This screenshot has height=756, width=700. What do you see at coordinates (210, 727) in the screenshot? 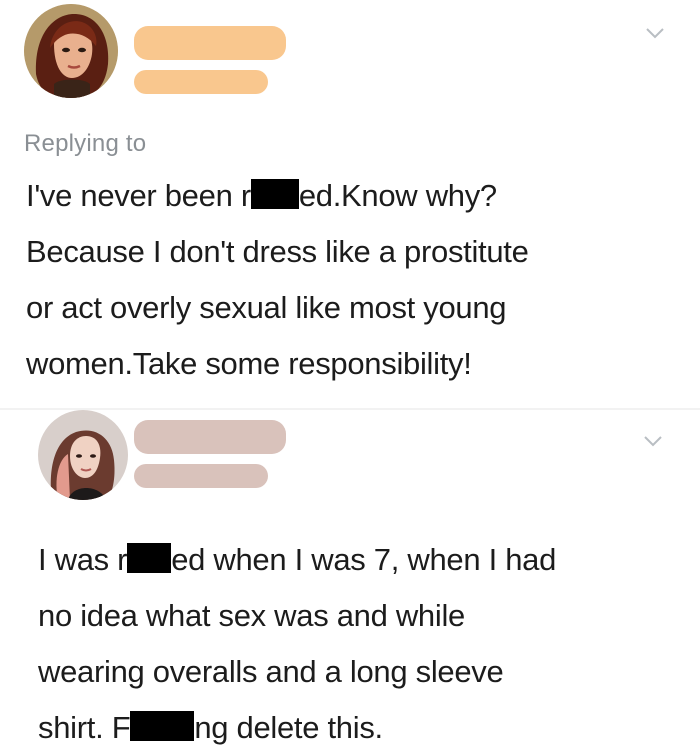
I see `tweet-text-line: shirt. Fng delete this.` at bounding box center [210, 727].